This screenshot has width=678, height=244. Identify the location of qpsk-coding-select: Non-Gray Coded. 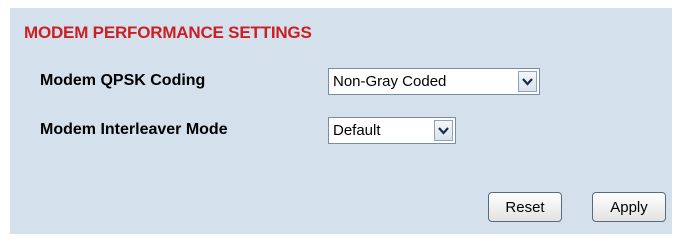
(434, 81).